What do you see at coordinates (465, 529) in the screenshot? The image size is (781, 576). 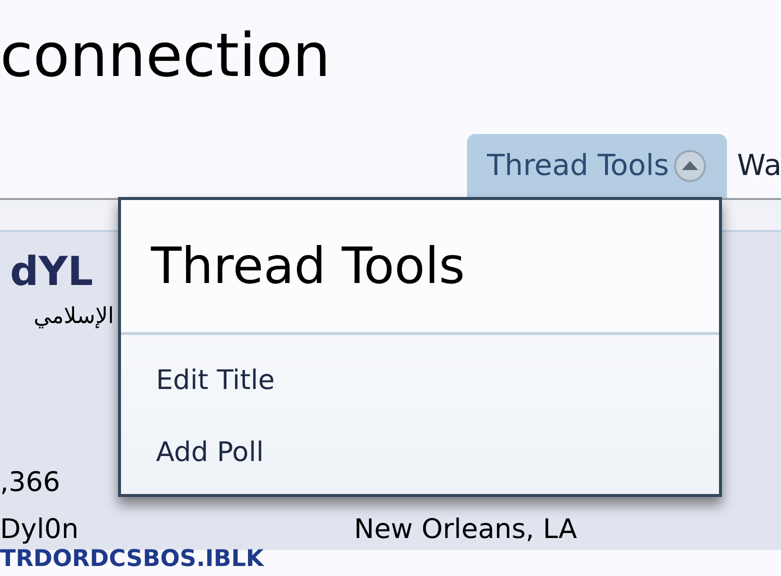 I see `stat-value: New Orleans, LA` at bounding box center [465, 529].